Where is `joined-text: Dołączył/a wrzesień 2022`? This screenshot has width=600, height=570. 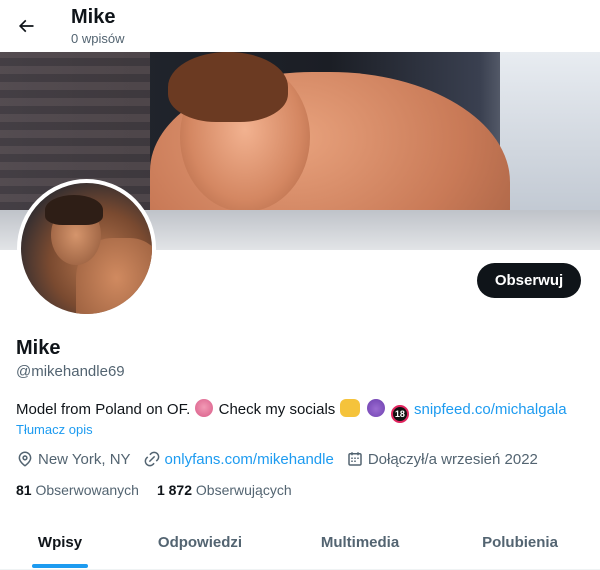 joined-text: Dołączył/a wrzesień 2022 is located at coordinates (452, 459).